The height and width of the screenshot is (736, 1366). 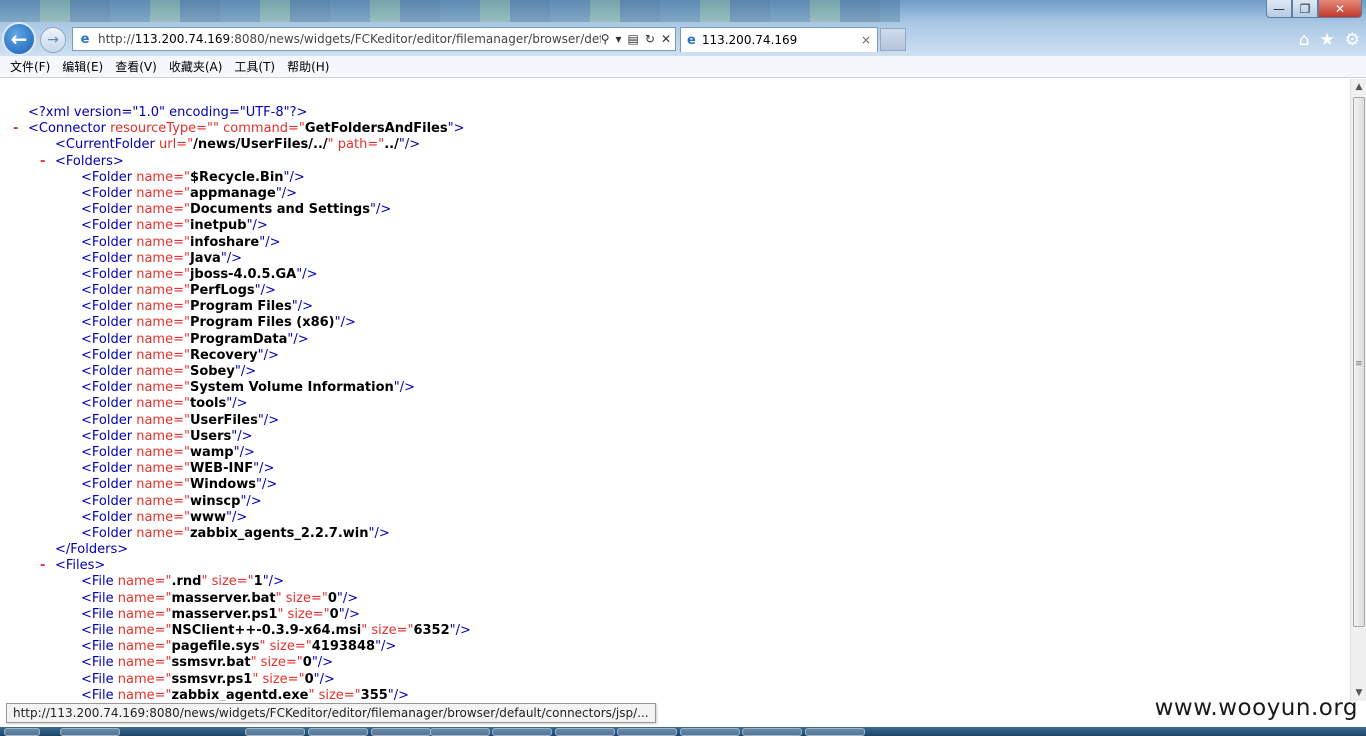 I want to click on folder-name-value: www, so click(x=207, y=517).